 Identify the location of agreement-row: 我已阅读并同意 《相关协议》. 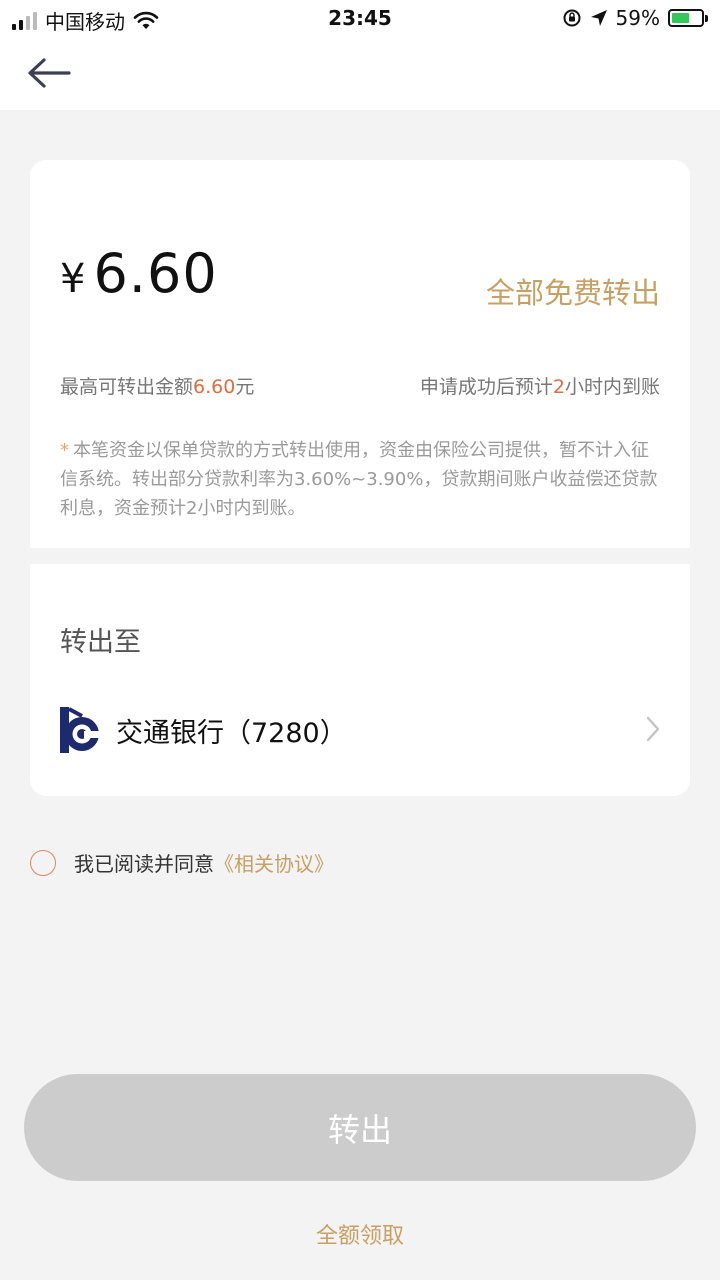
(182, 862).